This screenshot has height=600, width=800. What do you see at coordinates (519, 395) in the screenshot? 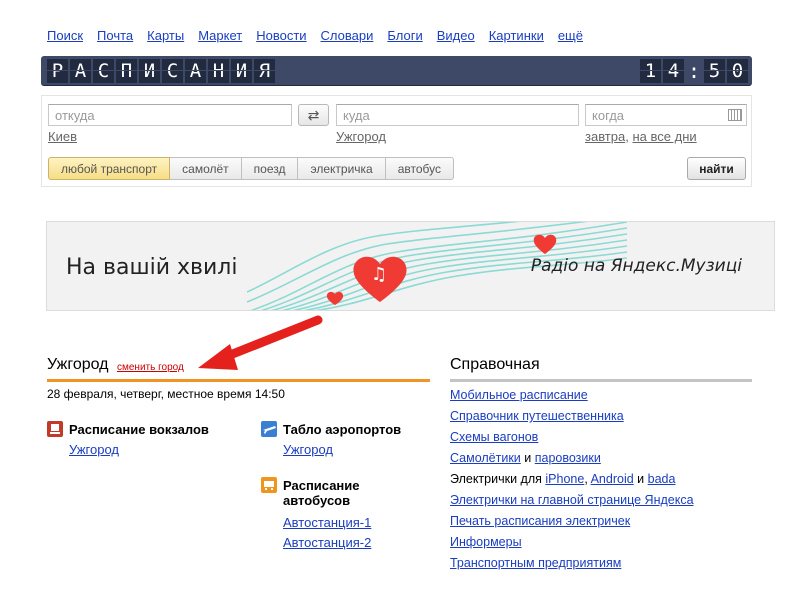
I see `ref-mobile-schedule: Мобильное расписание` at bounding box center [519, 395].